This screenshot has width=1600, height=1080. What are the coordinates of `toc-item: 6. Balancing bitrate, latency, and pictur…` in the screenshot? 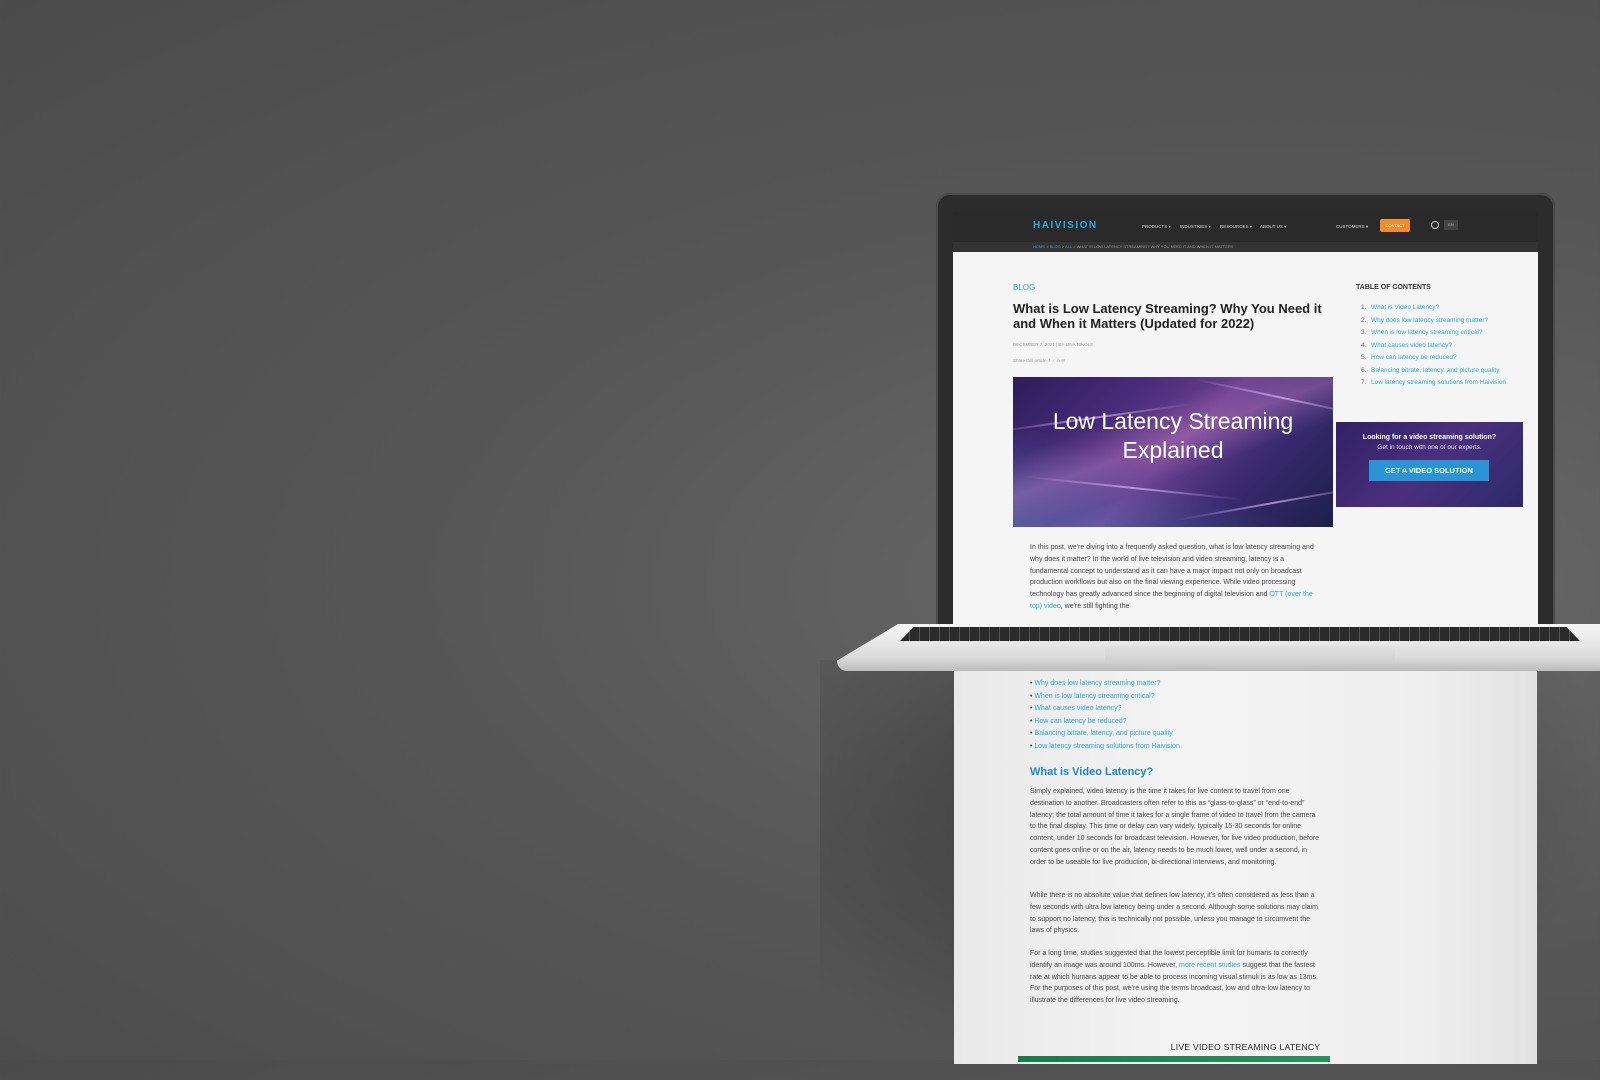 It's located at (1436, 371).